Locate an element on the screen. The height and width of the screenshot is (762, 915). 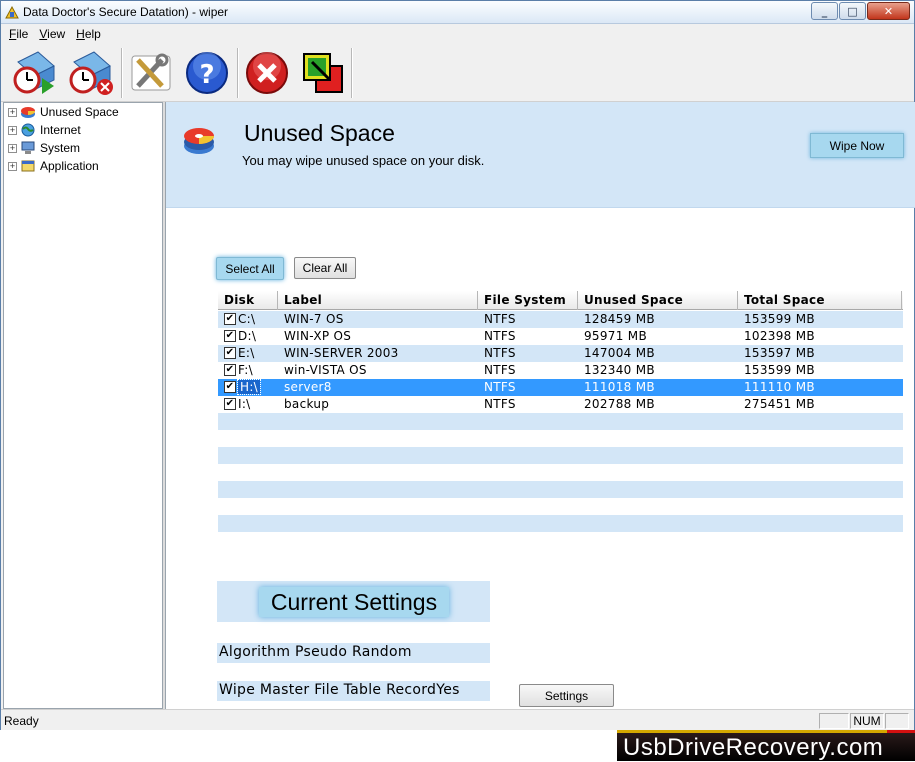
minimize-button: _ is located at coordinates (824, 11).